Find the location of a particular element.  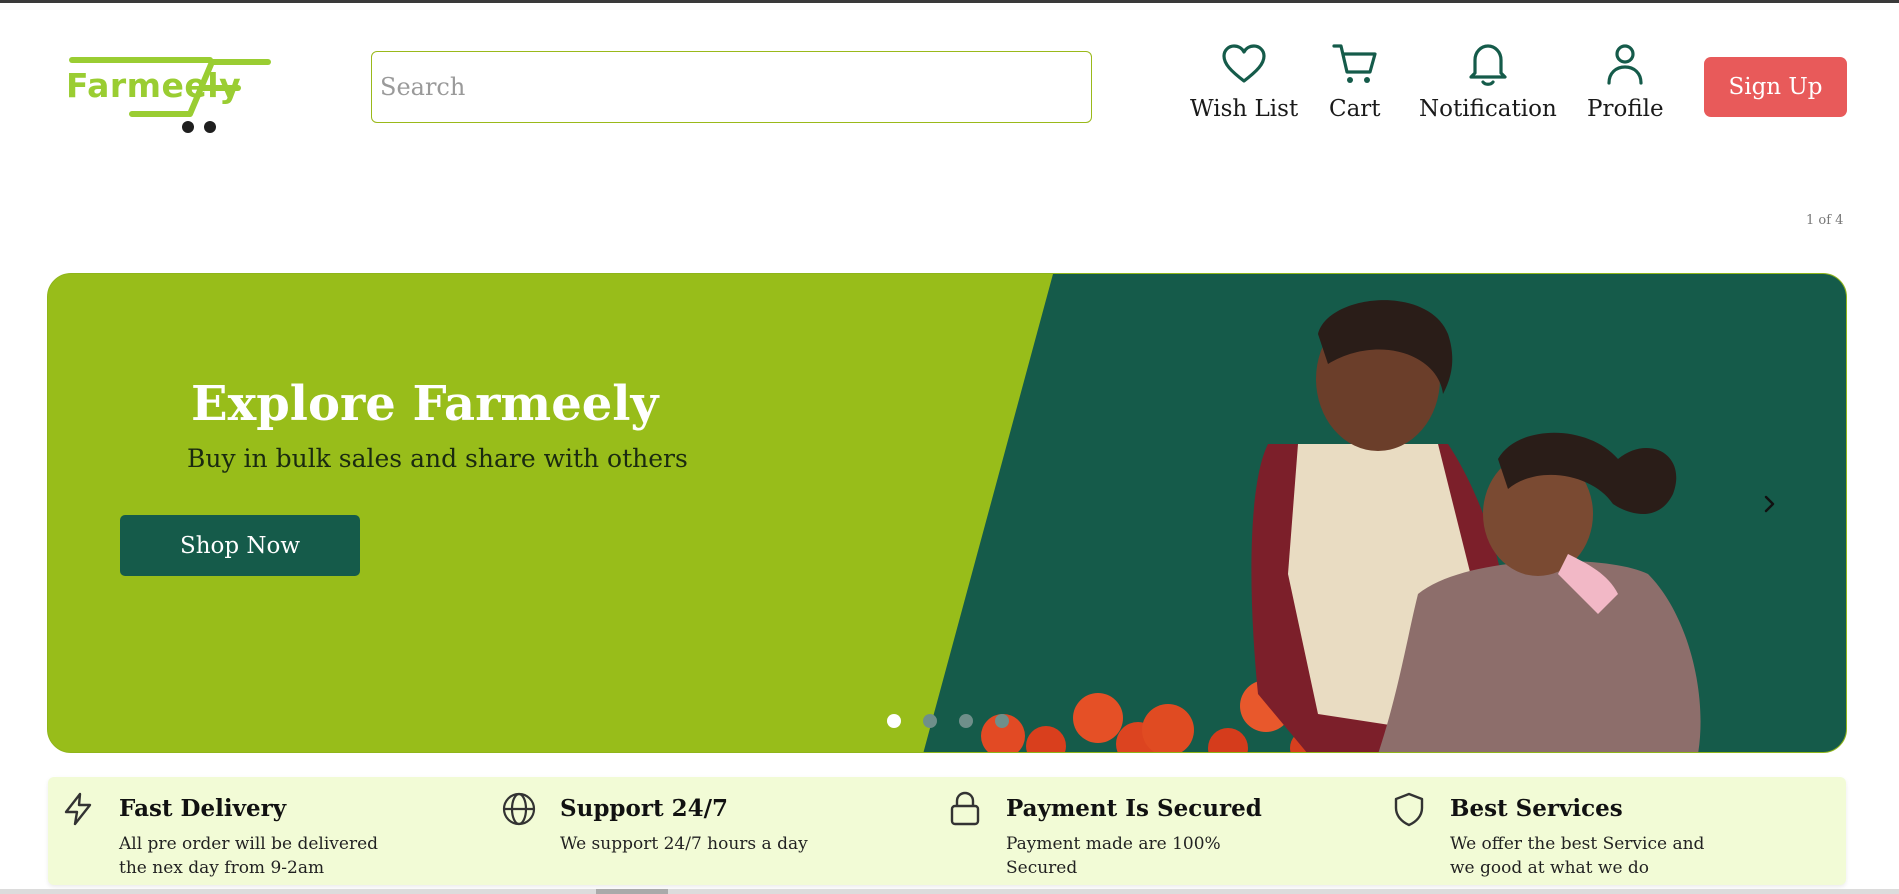

nav-profile: Profile is located at coordinates (1625, 81).